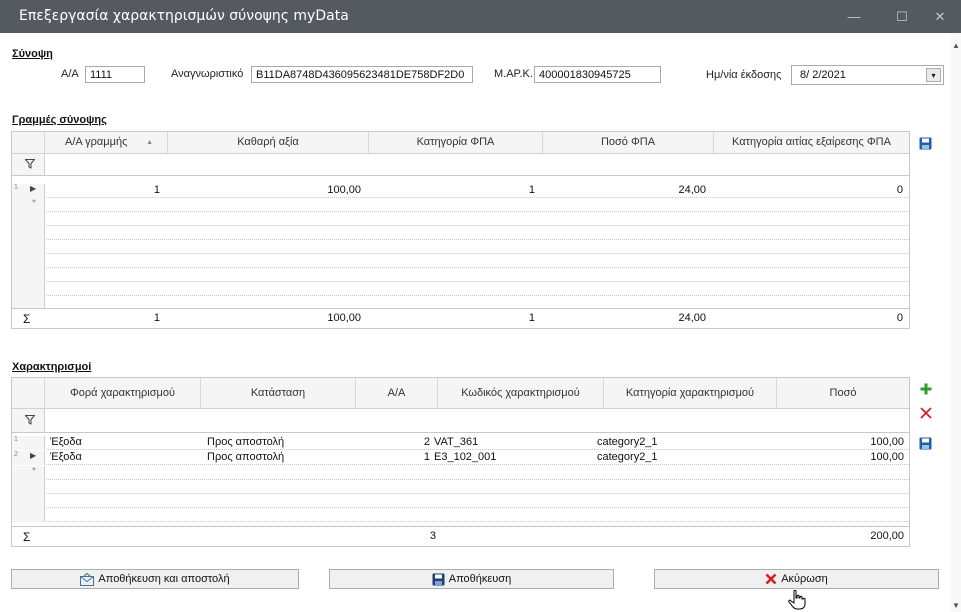  Describe the element at coordinates (28, 458) in the screenshot. I see `row-header: 2 ▶` at that location.